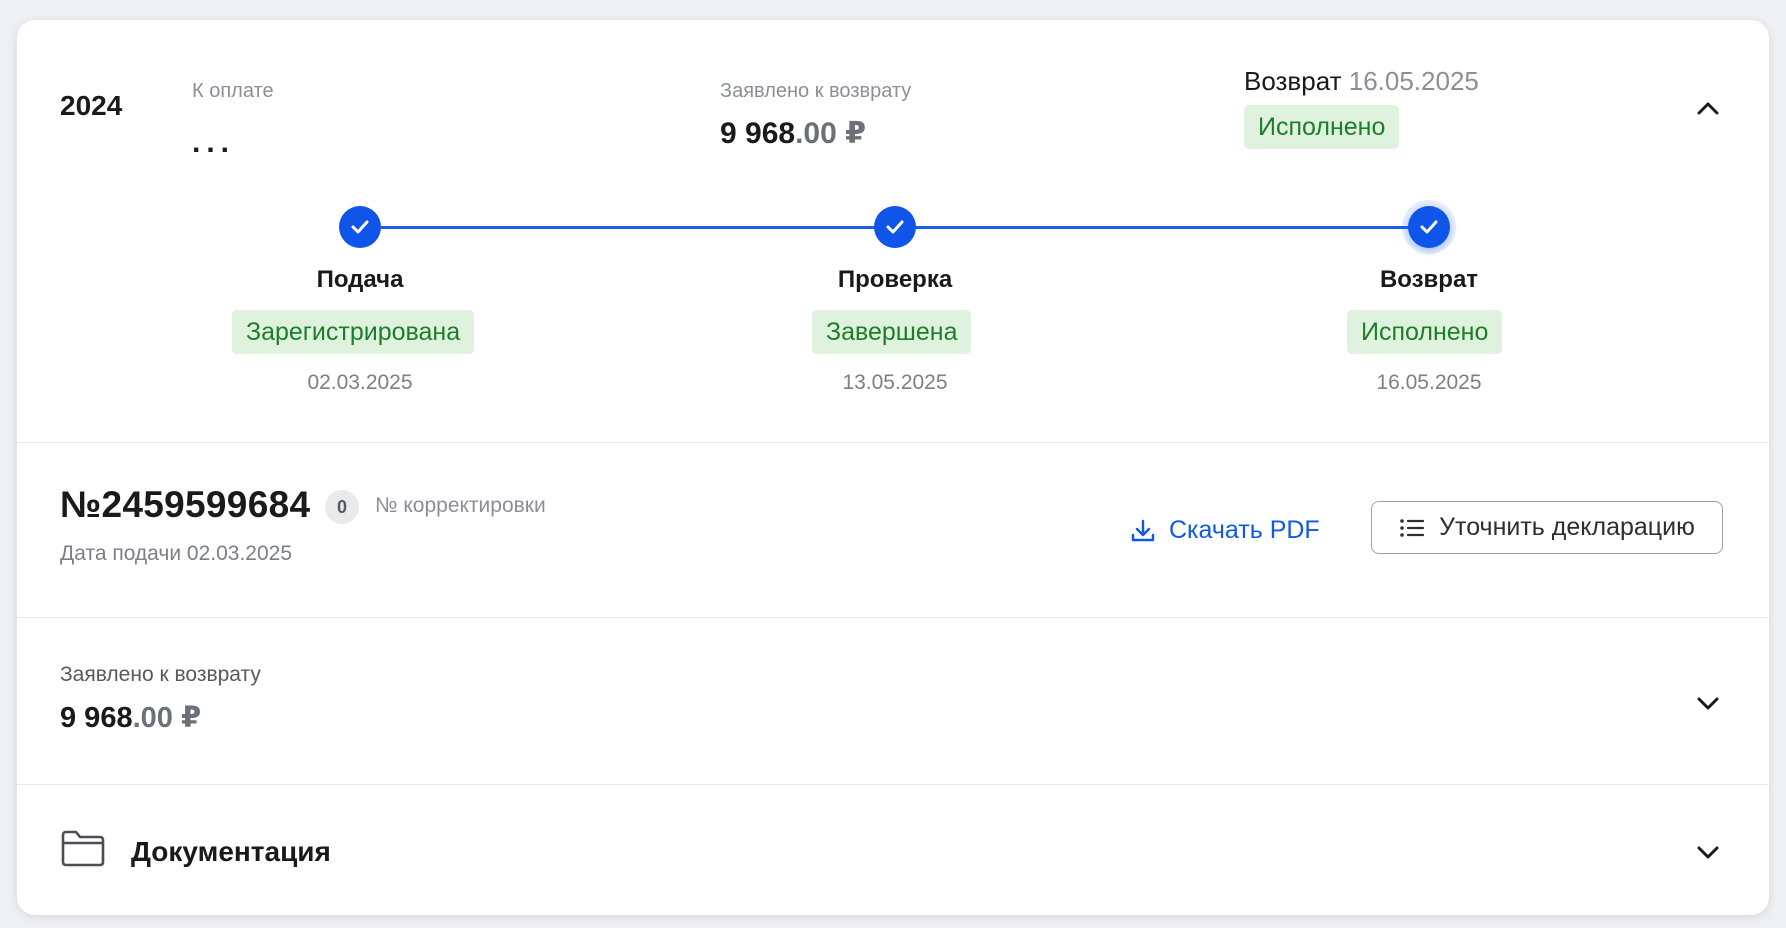  What do you see at coordinates (91, 105) in the screenshot?
I see `tax-year: 2024` at bounding box center [91, 105].